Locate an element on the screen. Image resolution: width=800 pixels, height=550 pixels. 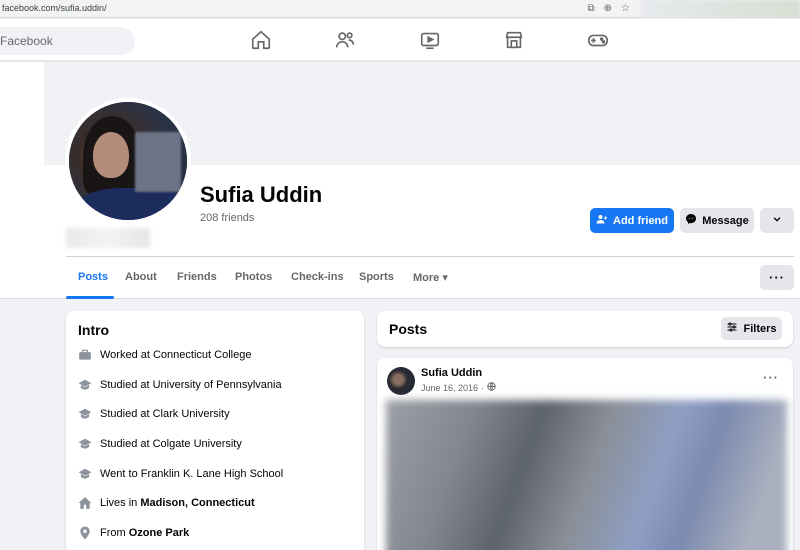
filters-label: Filters is located at coordinates (760, 328).